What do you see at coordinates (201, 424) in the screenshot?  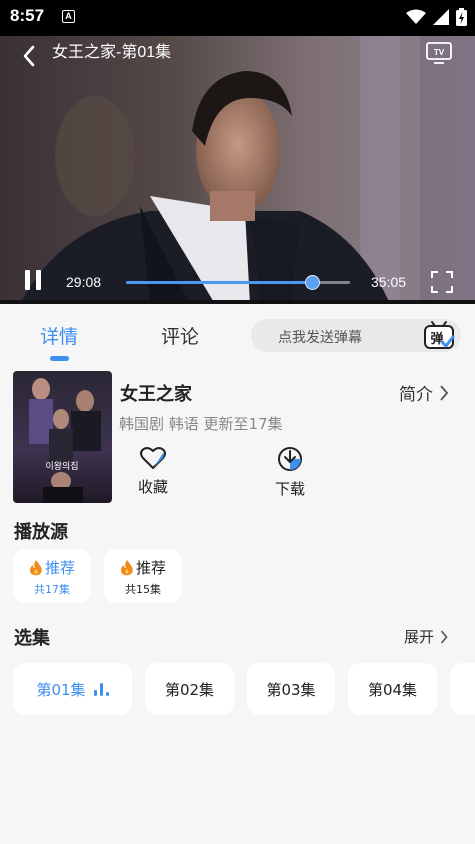 I see `show-meta: 韩国剧 韩语 更新至17集` at bounding box center [201, 424].